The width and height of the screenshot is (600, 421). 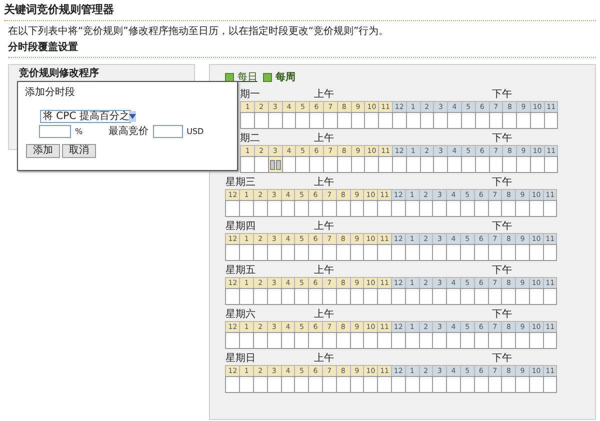 I want to click on dropdown-icon, so click(x=132, y=116).